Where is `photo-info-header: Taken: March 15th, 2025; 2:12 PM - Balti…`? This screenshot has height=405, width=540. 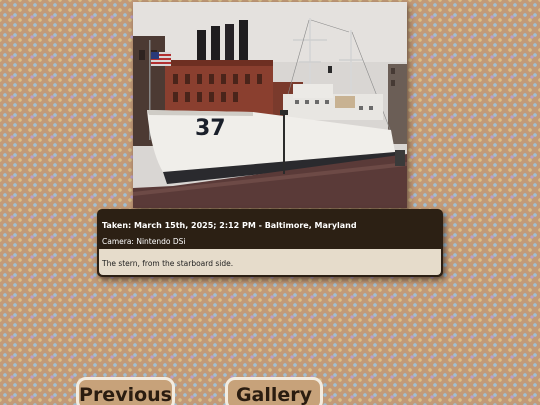
photo-info-header: Taken: March 15th, 2025; 2:12 PM - Balti… is located at coordinates (270, 228).